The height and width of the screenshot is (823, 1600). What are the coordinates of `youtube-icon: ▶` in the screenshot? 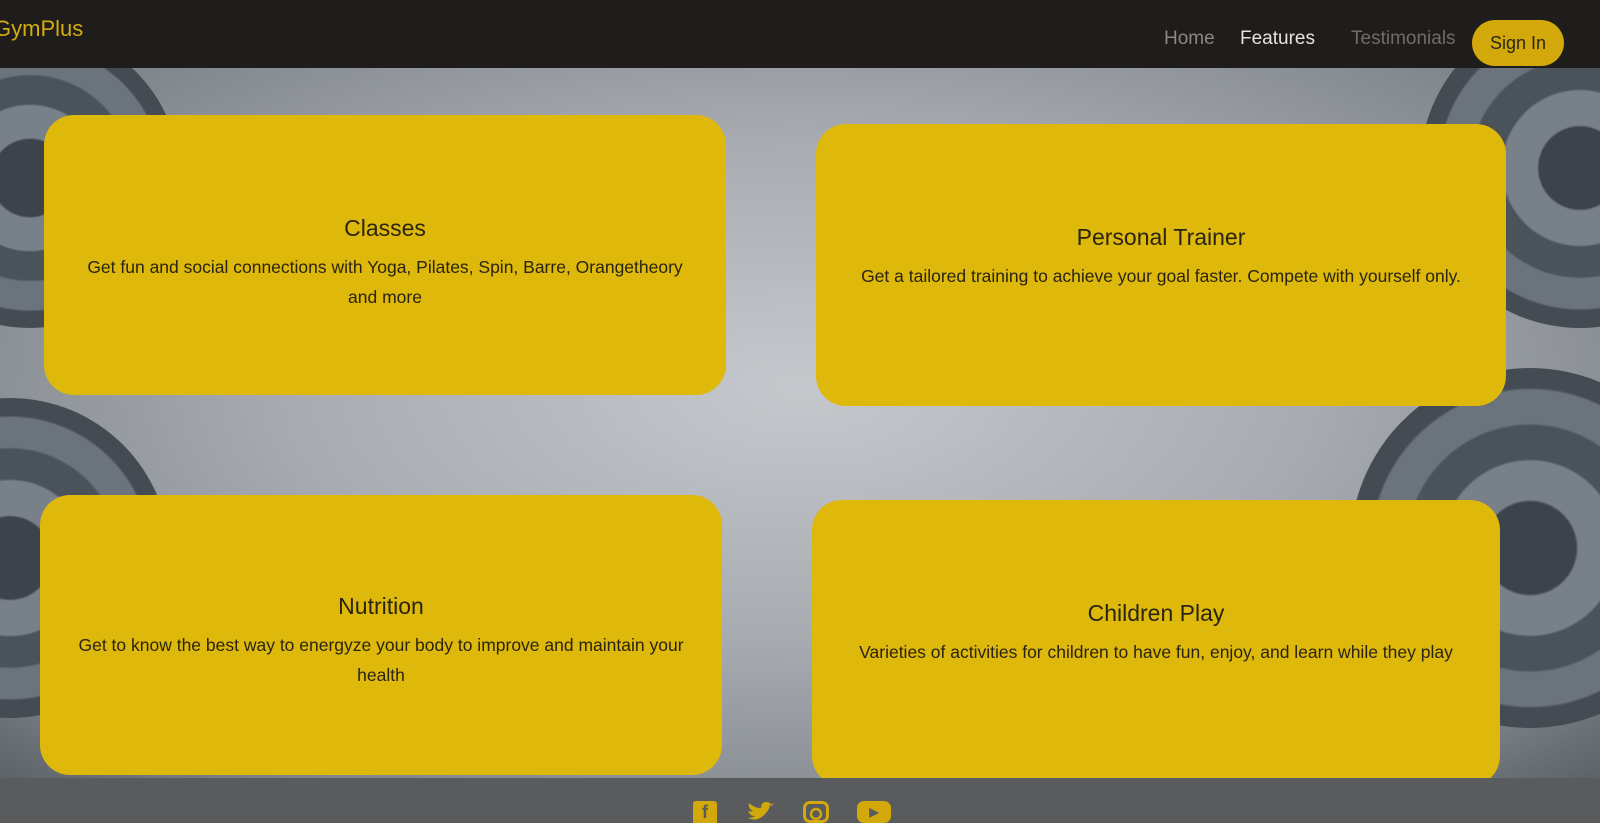 It's located at (874, 812).